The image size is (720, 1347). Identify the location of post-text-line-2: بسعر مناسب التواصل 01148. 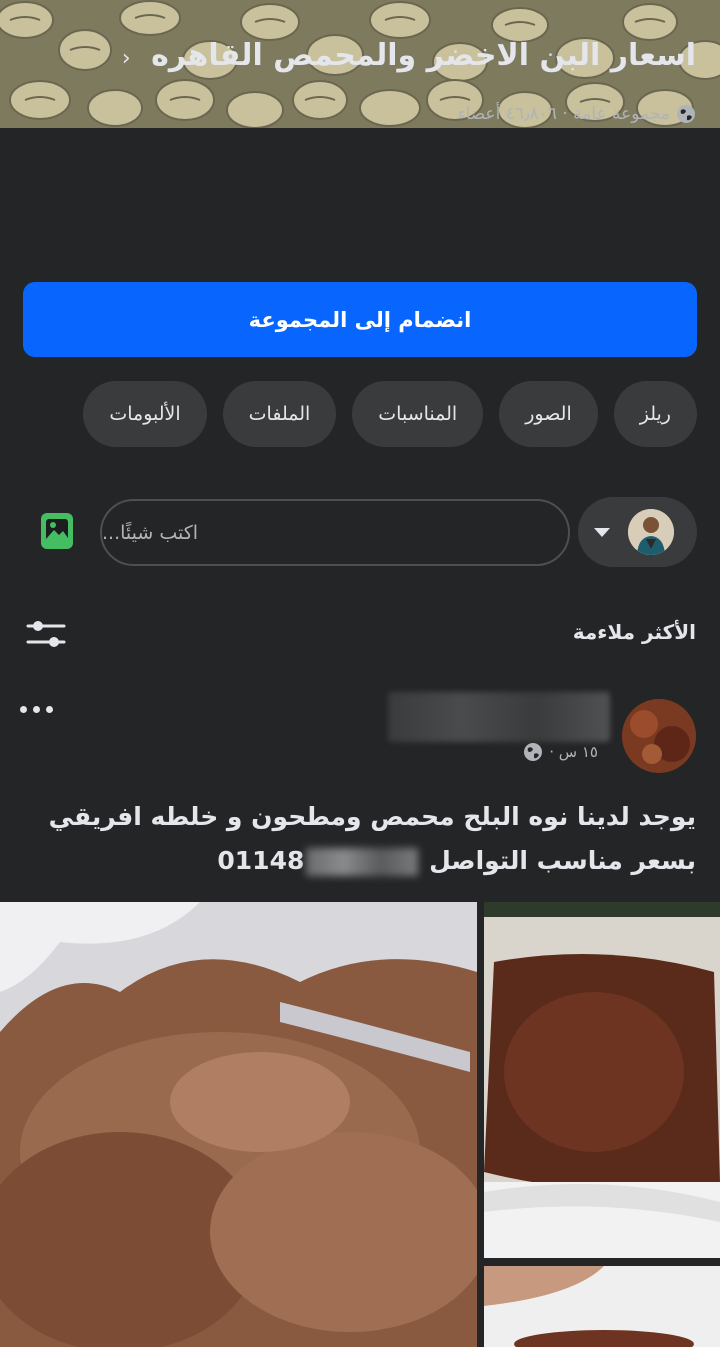
(360, 861).